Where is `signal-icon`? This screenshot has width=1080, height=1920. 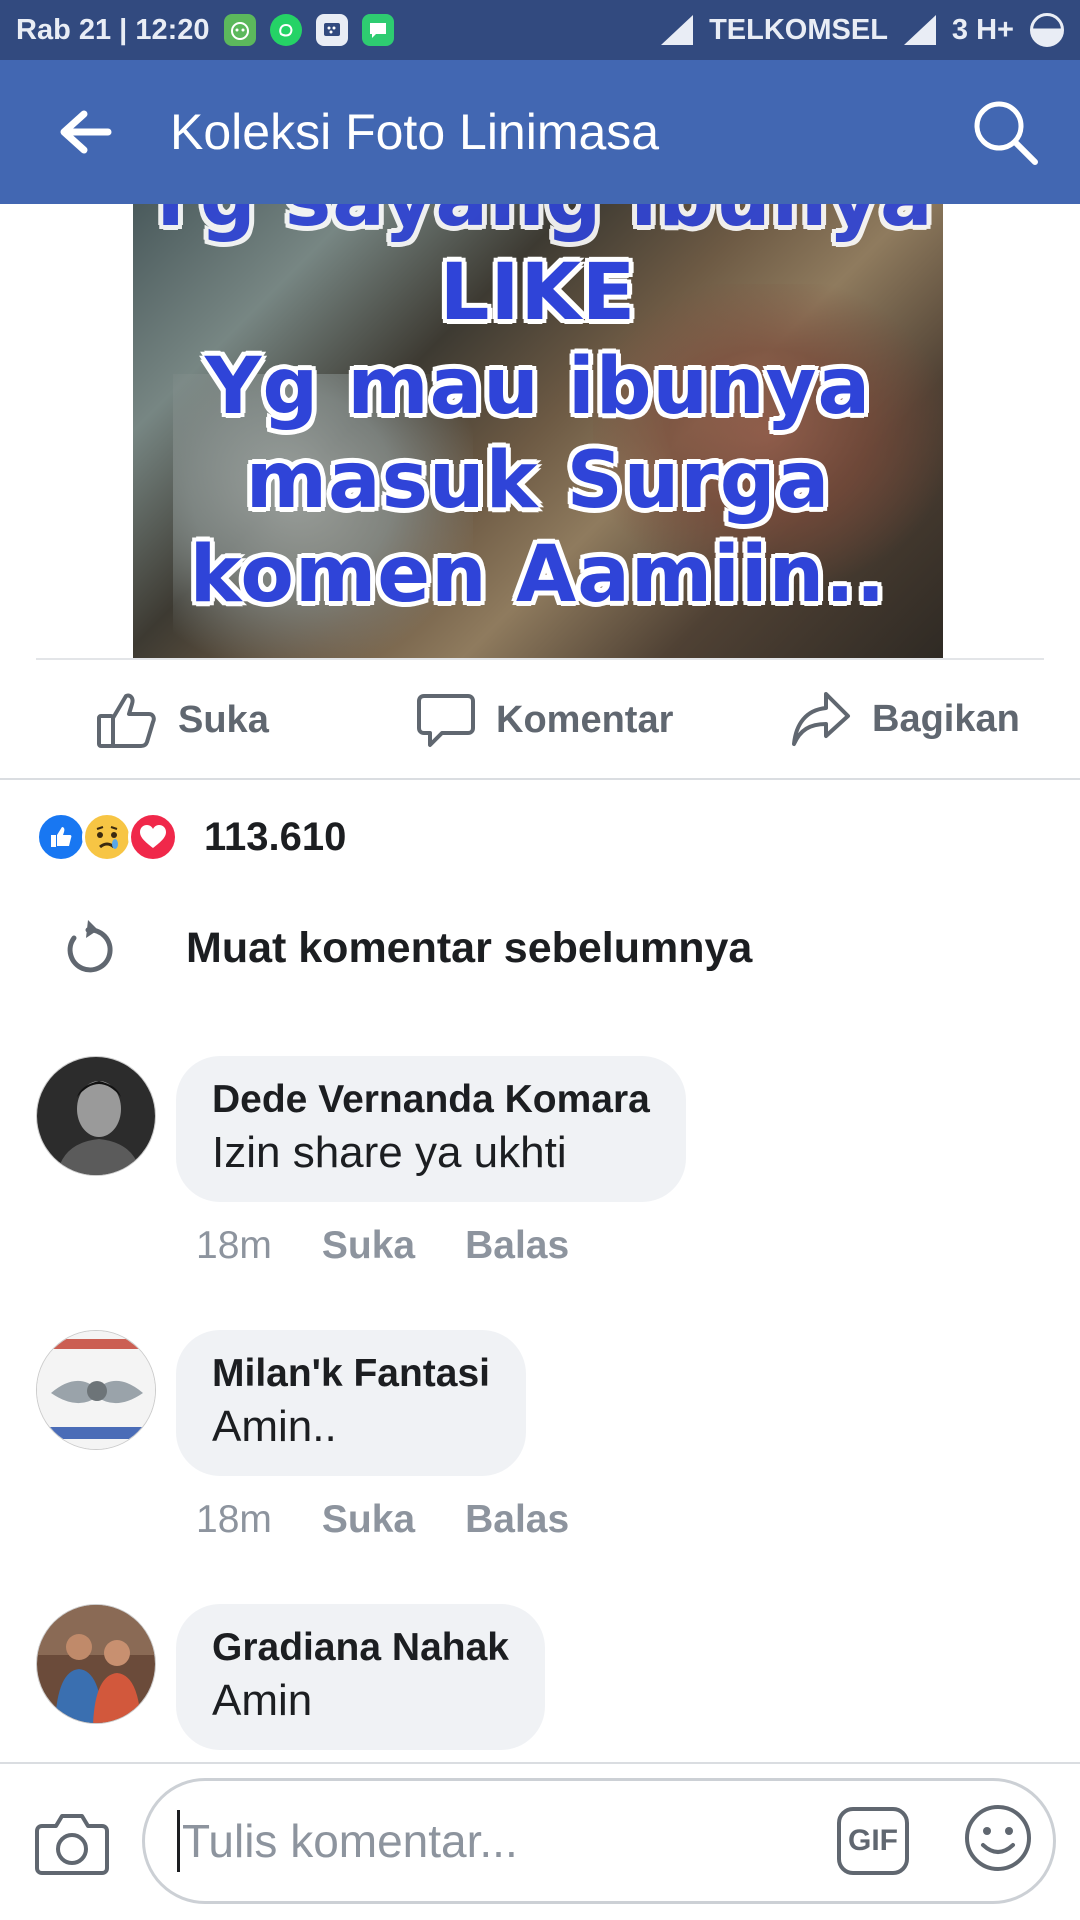
signal-icon is located at coordinates (677, 30).